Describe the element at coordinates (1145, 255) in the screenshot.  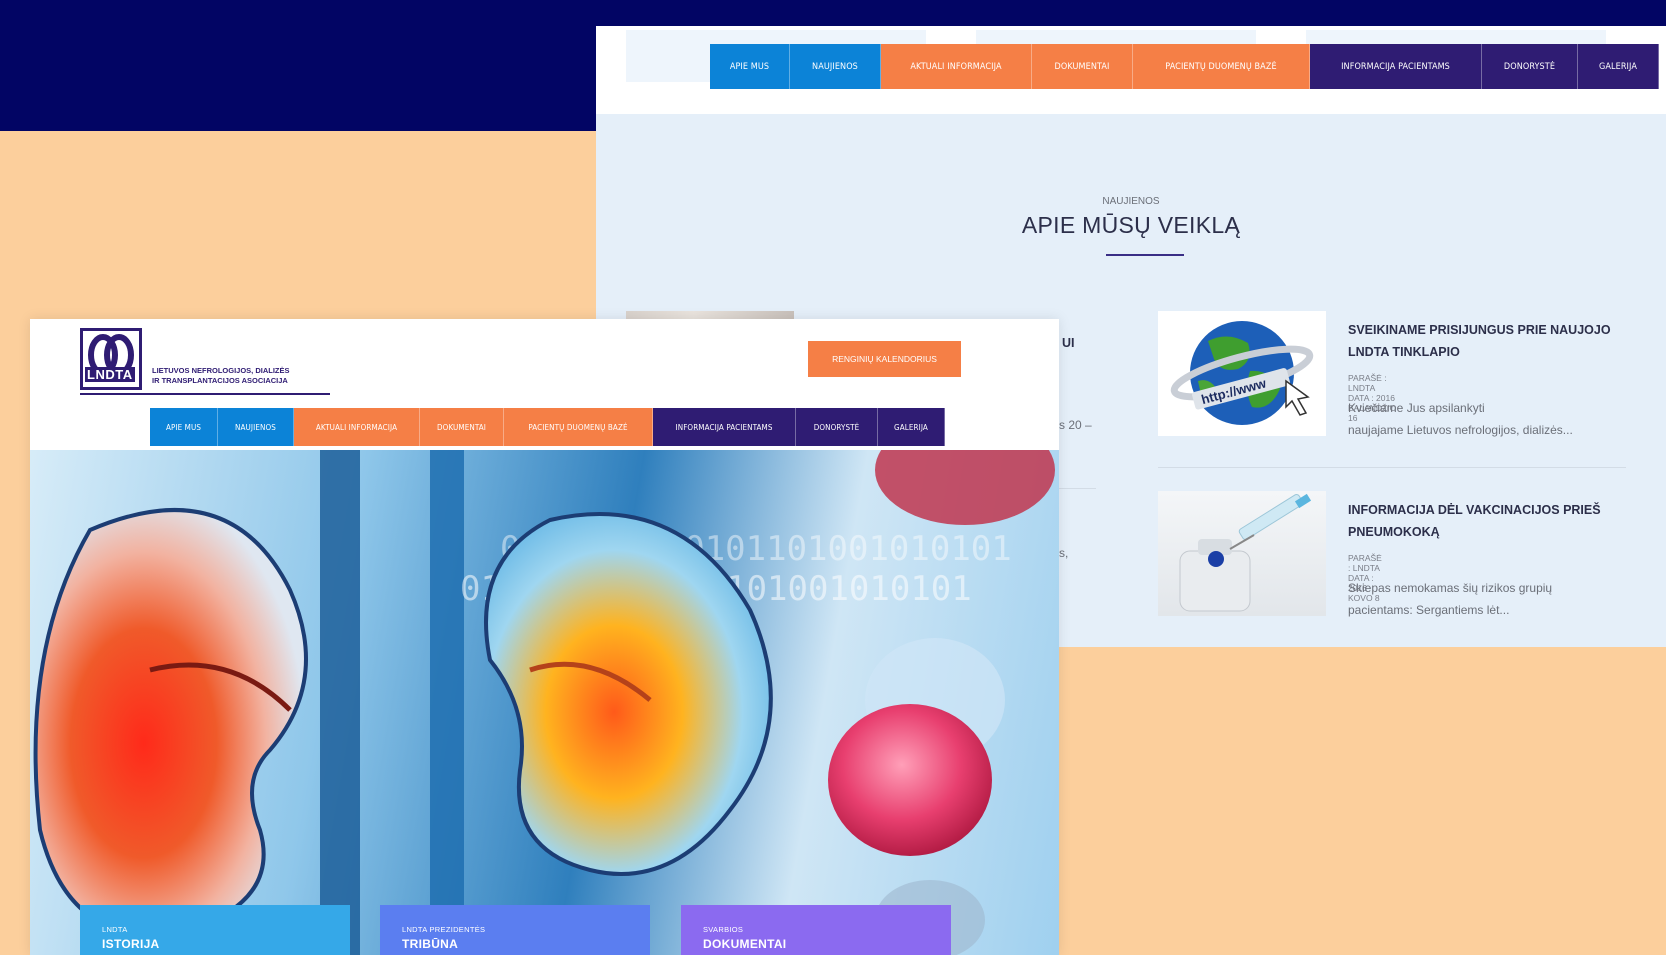
I see `title-underline` at that location.